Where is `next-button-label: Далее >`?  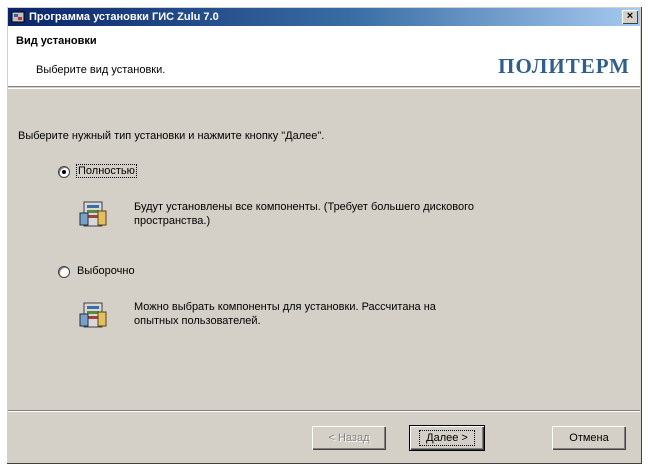 next-button-label: Далее > is located at coordinates (447, 438).